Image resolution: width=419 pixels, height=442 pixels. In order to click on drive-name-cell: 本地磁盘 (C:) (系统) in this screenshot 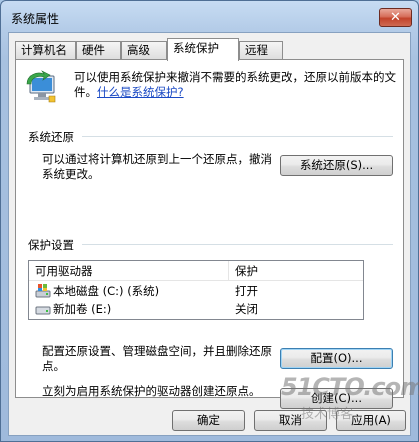, I will do `click(130, 291)`.